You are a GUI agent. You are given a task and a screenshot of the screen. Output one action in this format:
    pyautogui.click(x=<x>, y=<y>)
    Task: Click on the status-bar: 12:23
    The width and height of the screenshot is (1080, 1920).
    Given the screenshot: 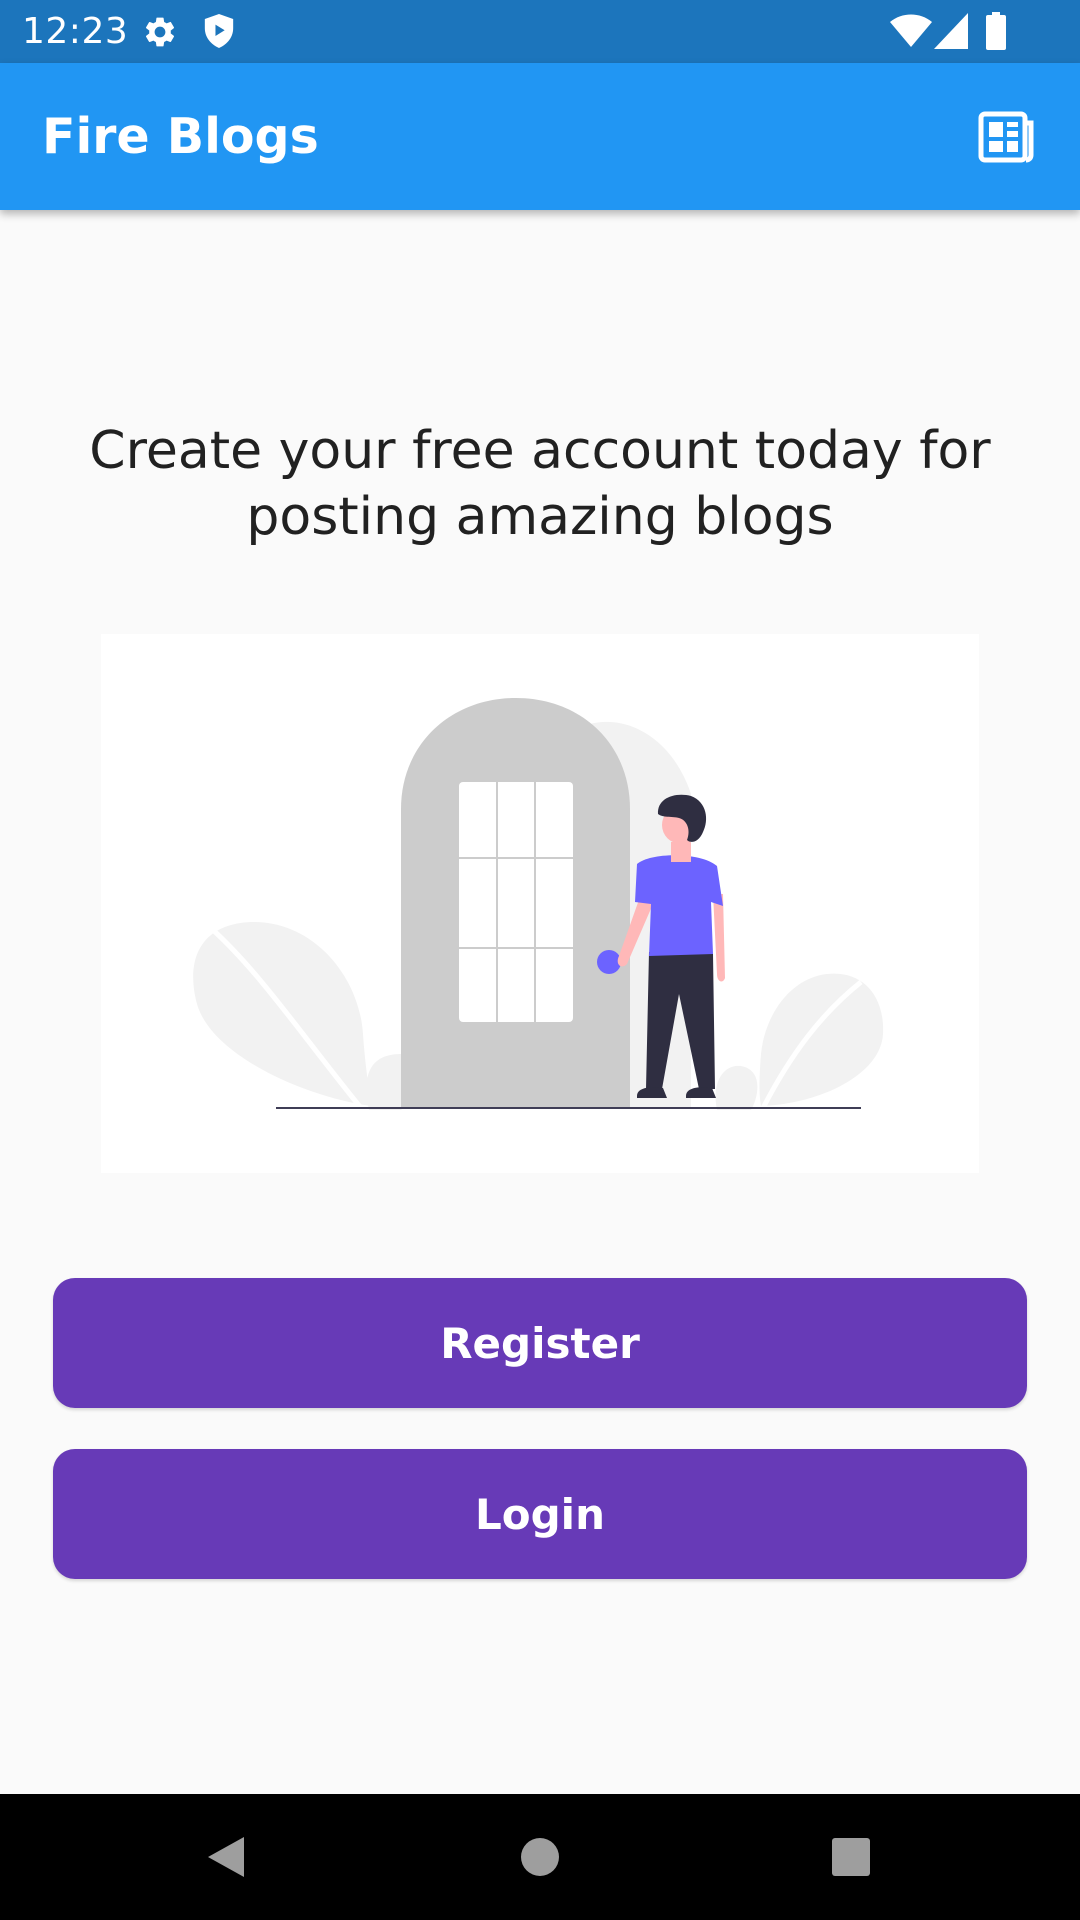 What is the action you would take?
    pyautogui.click(x=540, y=31)
    